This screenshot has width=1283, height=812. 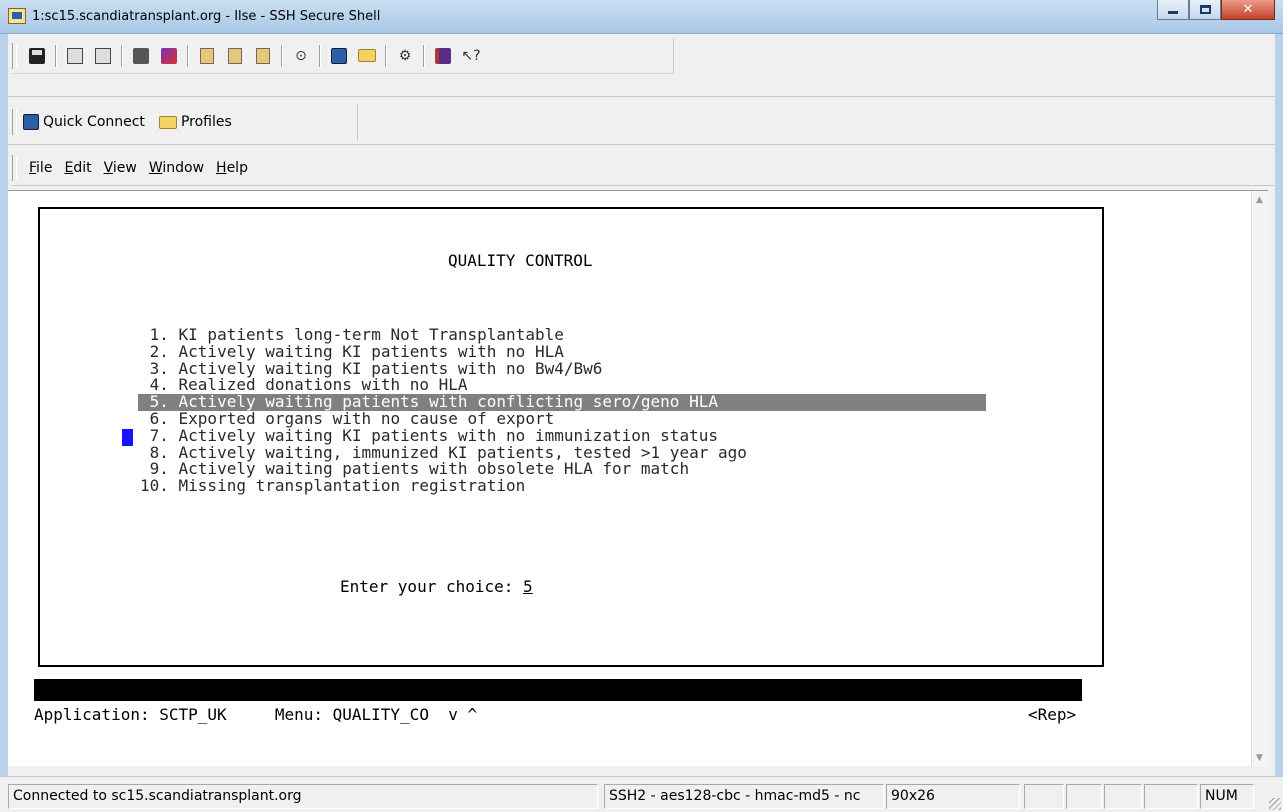 I want to click on close-icon: ✕, so click(x=1248, y=9).